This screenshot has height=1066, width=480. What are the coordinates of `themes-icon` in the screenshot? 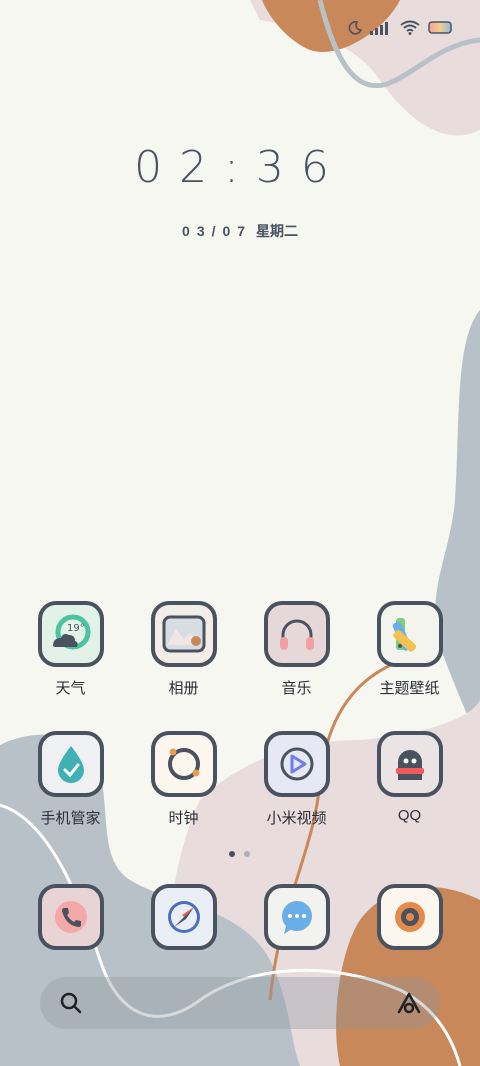 It's located at (409, 634).